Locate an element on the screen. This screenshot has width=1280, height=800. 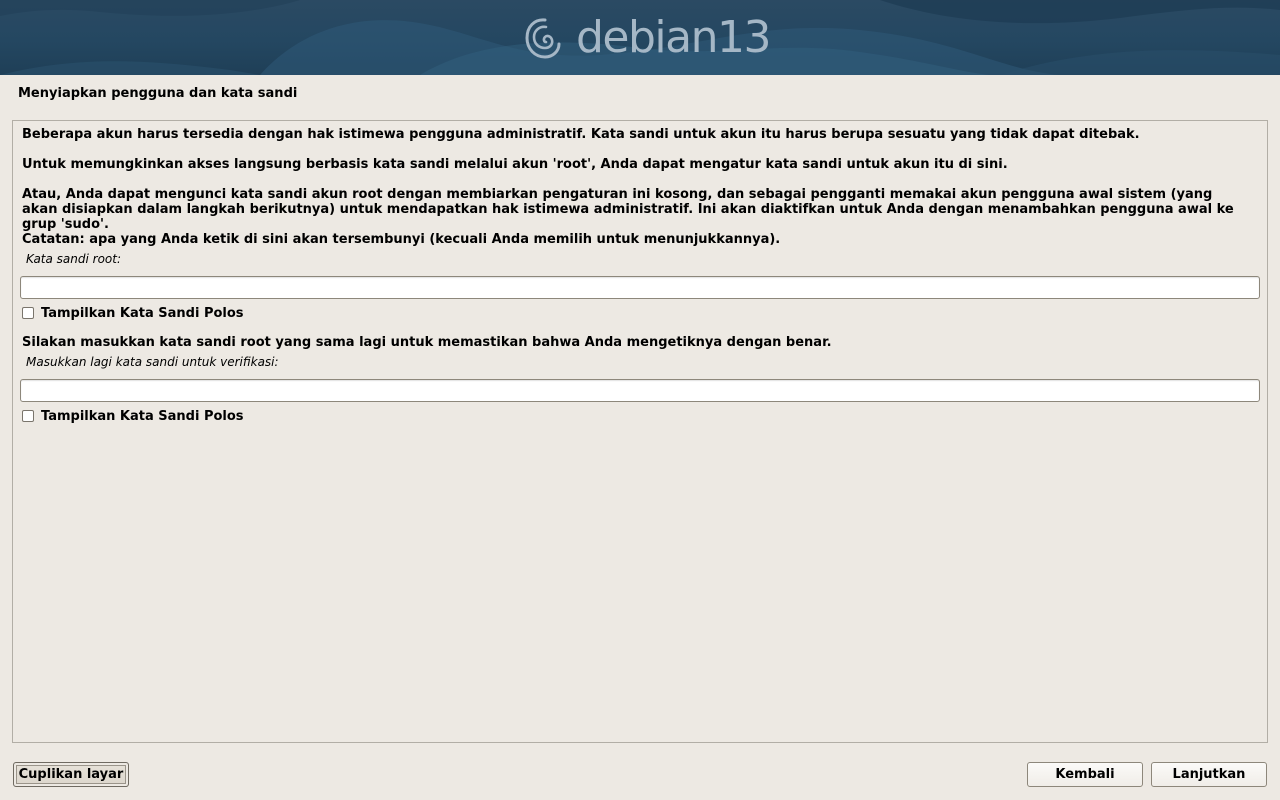
root-password-label: Kata sandi root: is located at coordinates (74, 259).